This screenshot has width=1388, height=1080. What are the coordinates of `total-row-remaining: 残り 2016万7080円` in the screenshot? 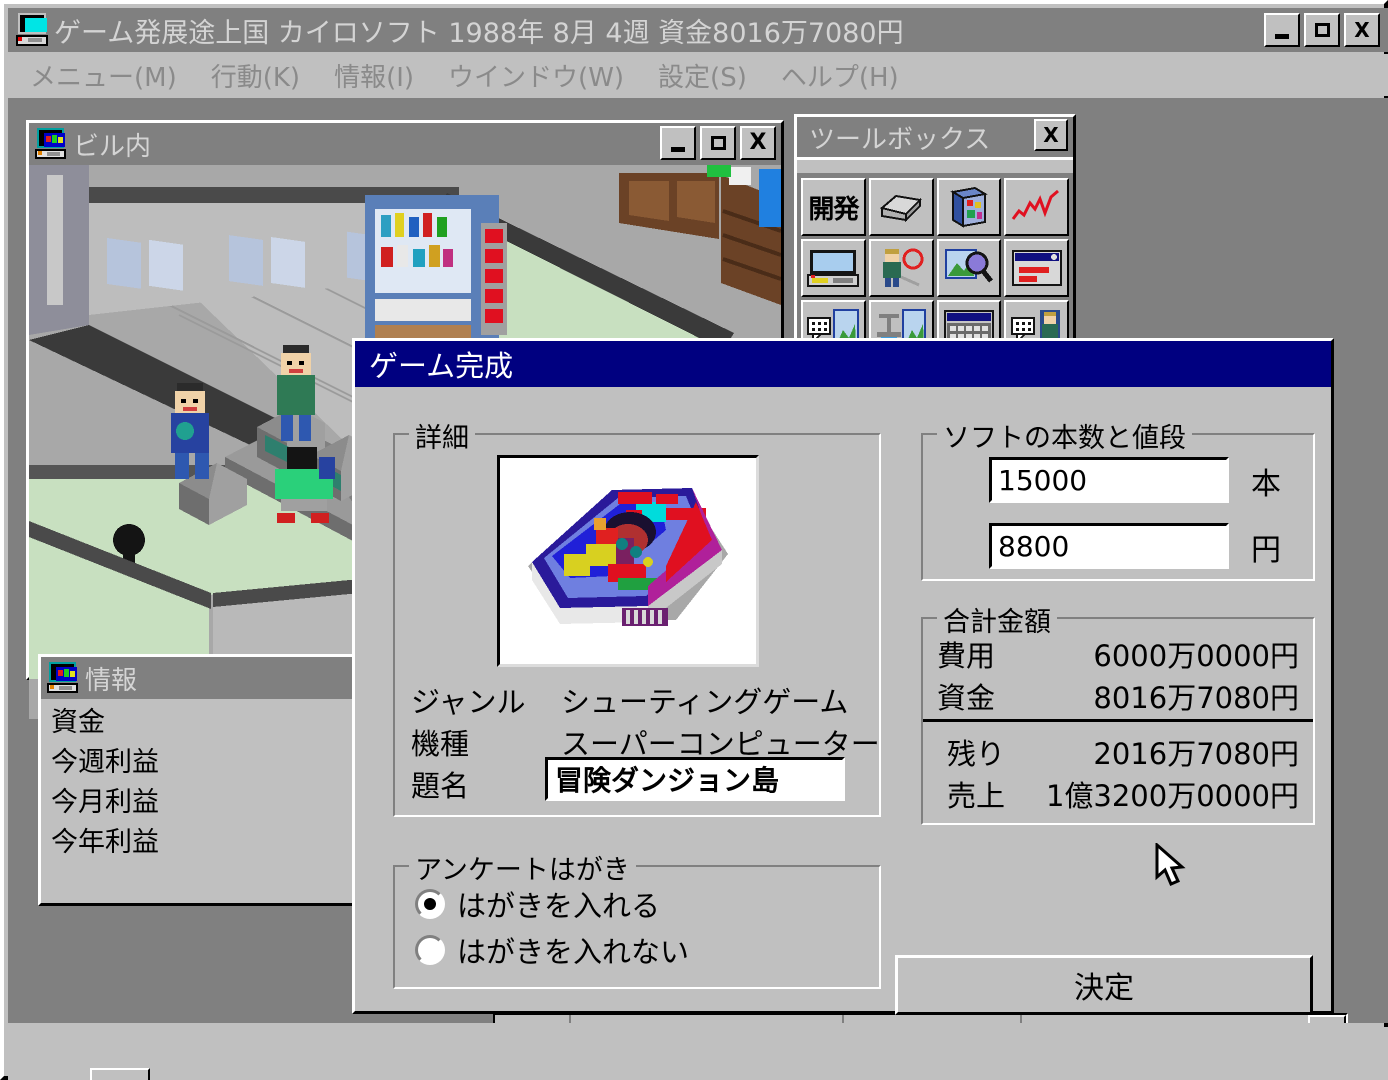 It's located at (1123, 752).